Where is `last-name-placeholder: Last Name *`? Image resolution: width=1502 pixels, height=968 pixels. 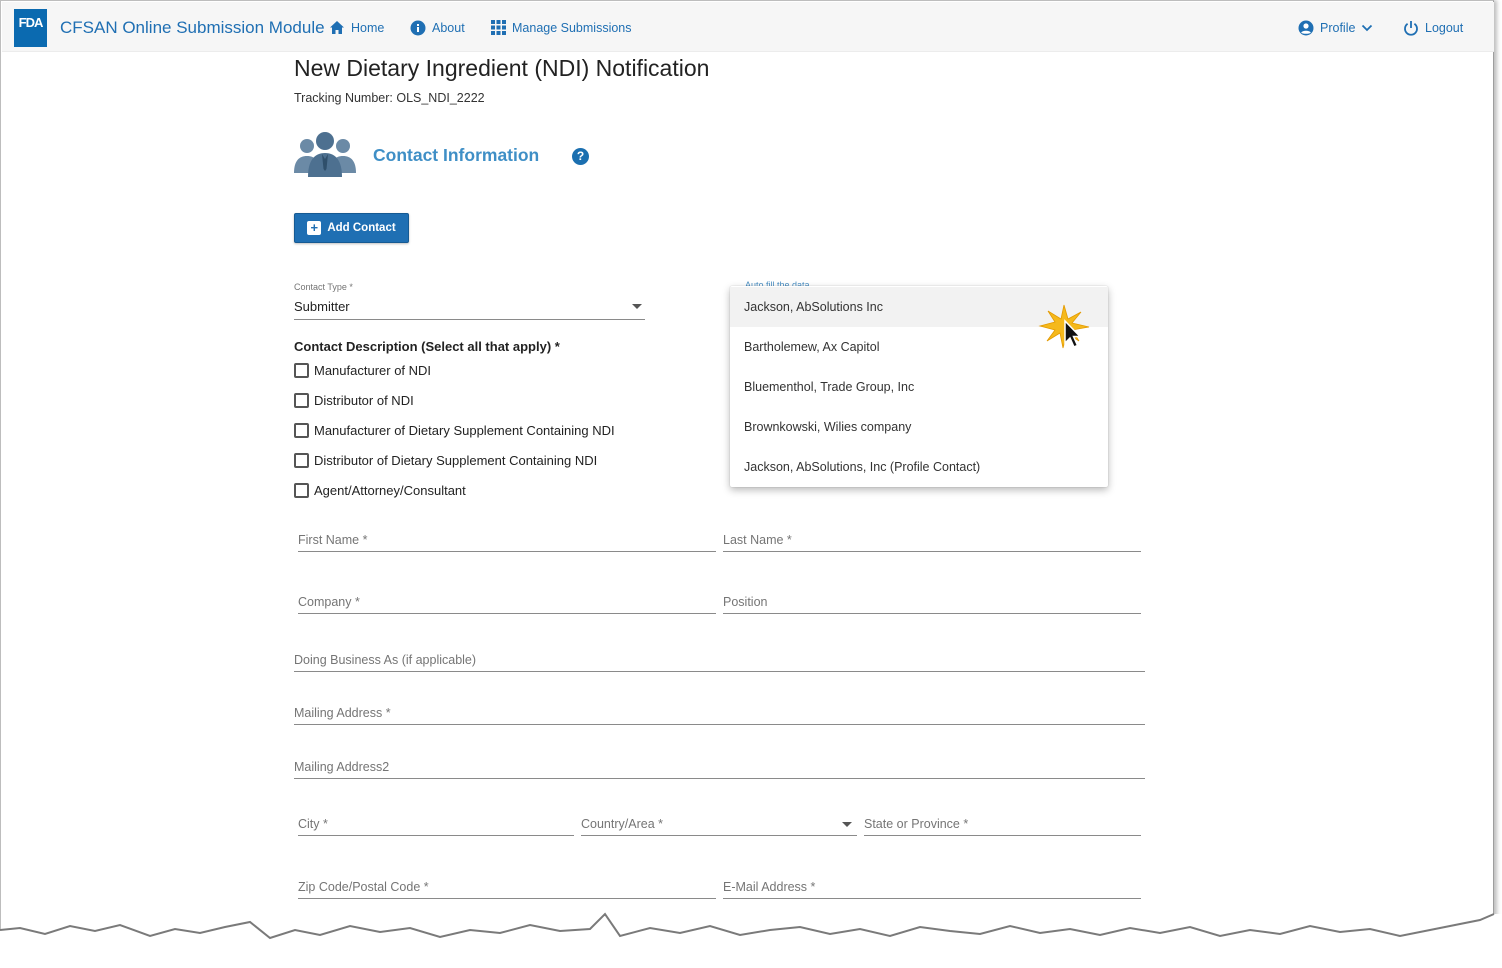
last-name-placeholder: Last Name * is located at coordinates (757, 540).